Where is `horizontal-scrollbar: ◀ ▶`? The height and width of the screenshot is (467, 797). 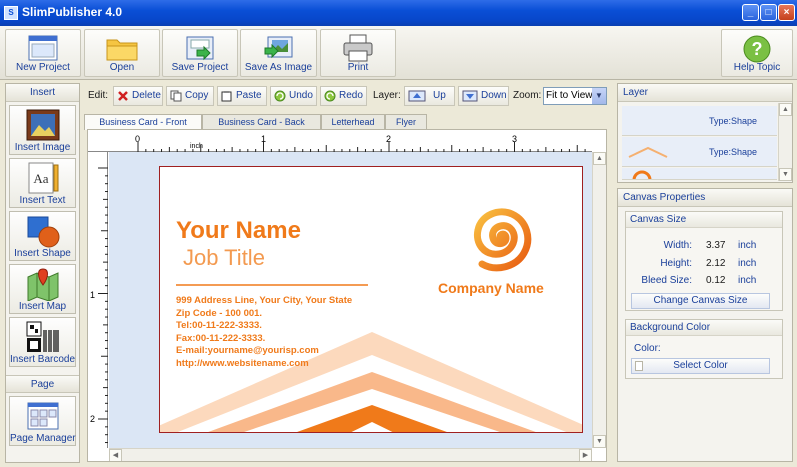
horizontal-scrollbar: ◀ ▶ is located at coordinates (350, 454).